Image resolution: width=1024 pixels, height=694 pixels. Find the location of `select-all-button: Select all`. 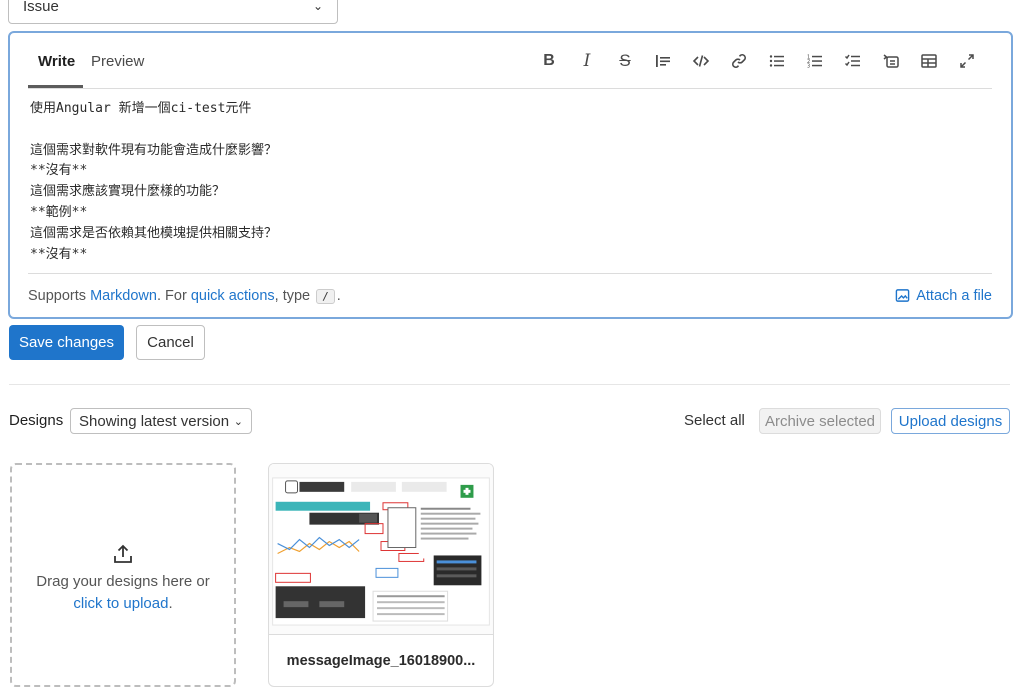

select-all-button: Select all is located at coordinates (714, 420).